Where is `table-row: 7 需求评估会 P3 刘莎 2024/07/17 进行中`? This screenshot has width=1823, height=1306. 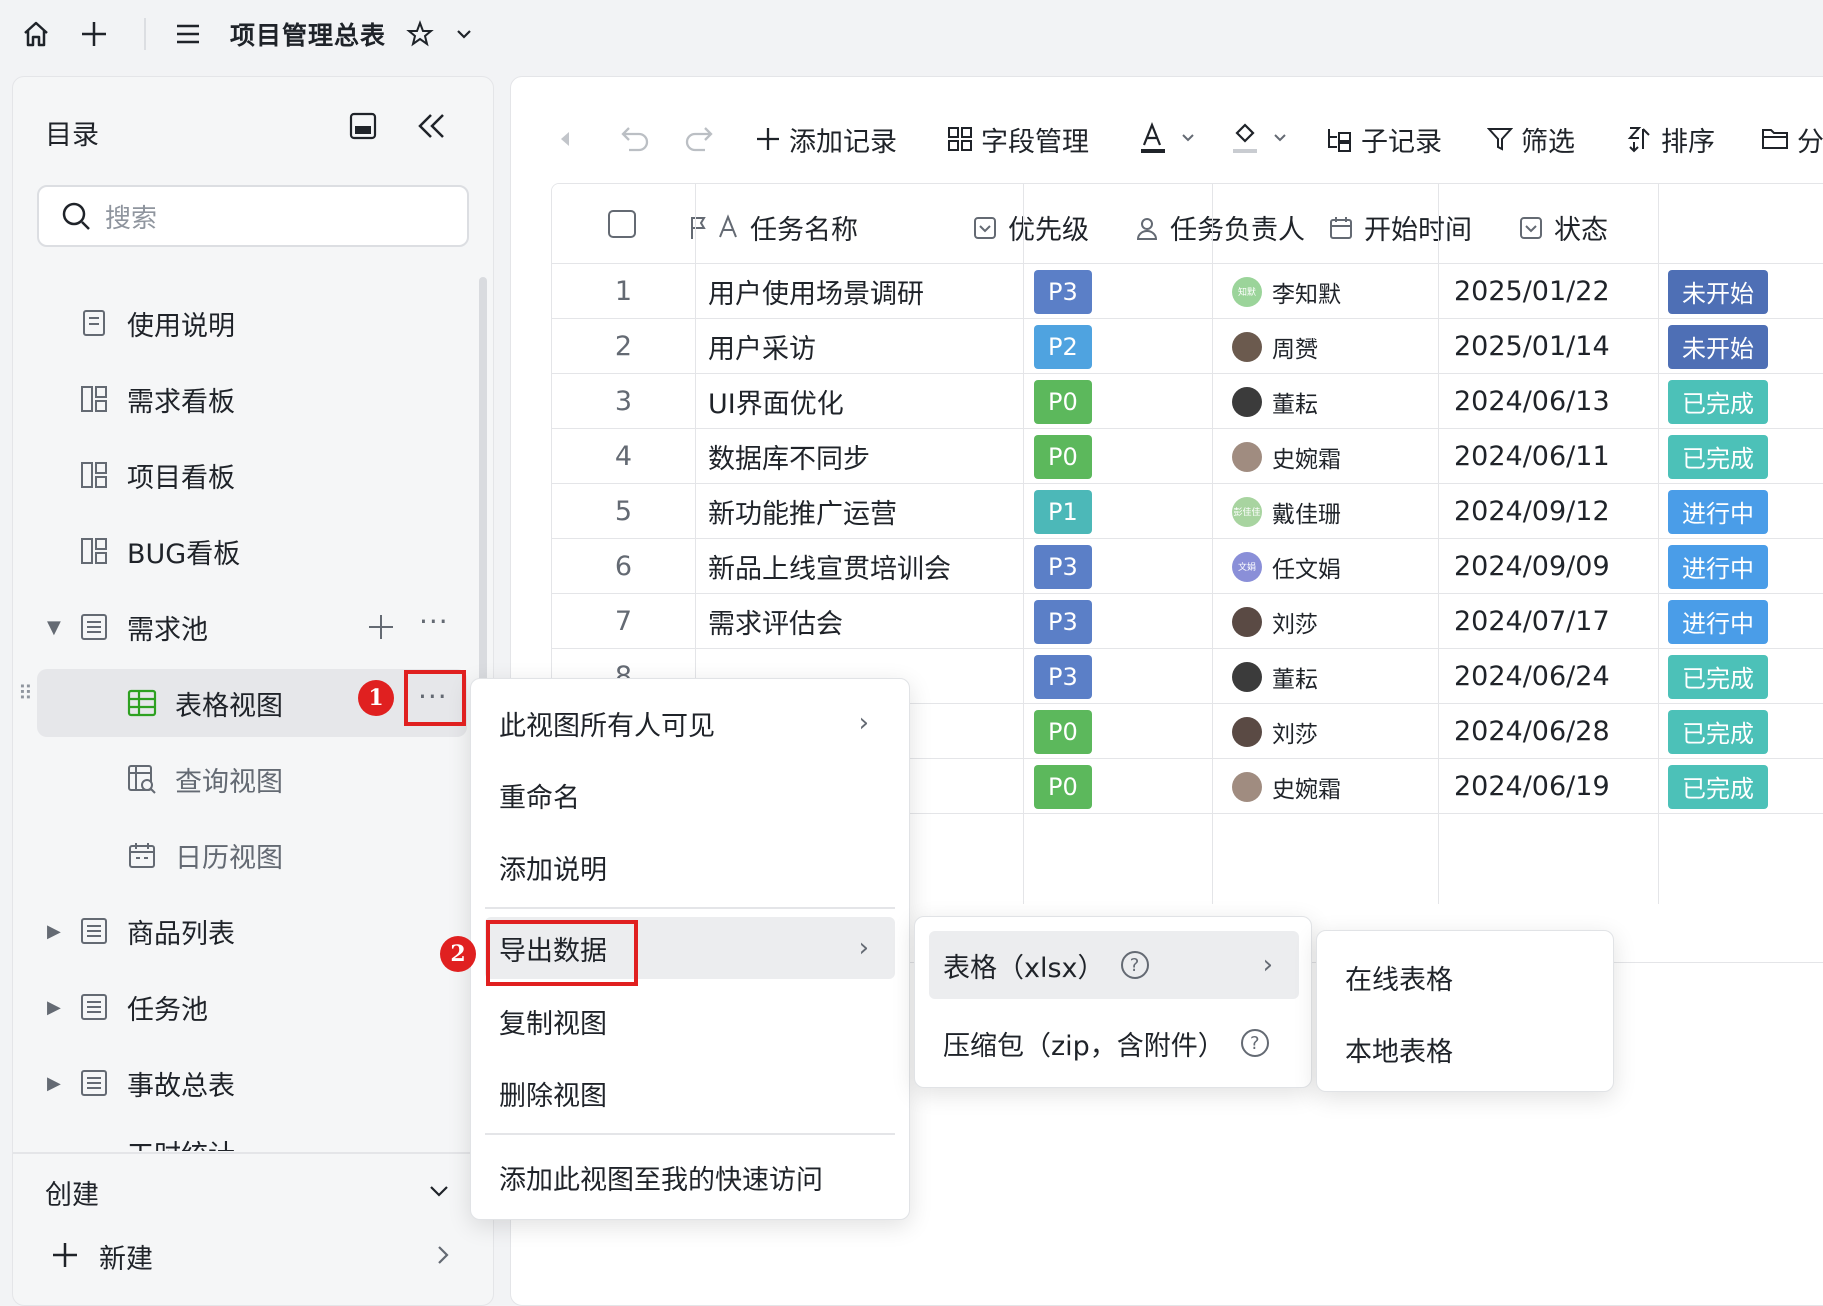
table-row: 7 需求评估会 P3 刘莎 2024/07/17 进行中 is located at coordinates (1187, 621).